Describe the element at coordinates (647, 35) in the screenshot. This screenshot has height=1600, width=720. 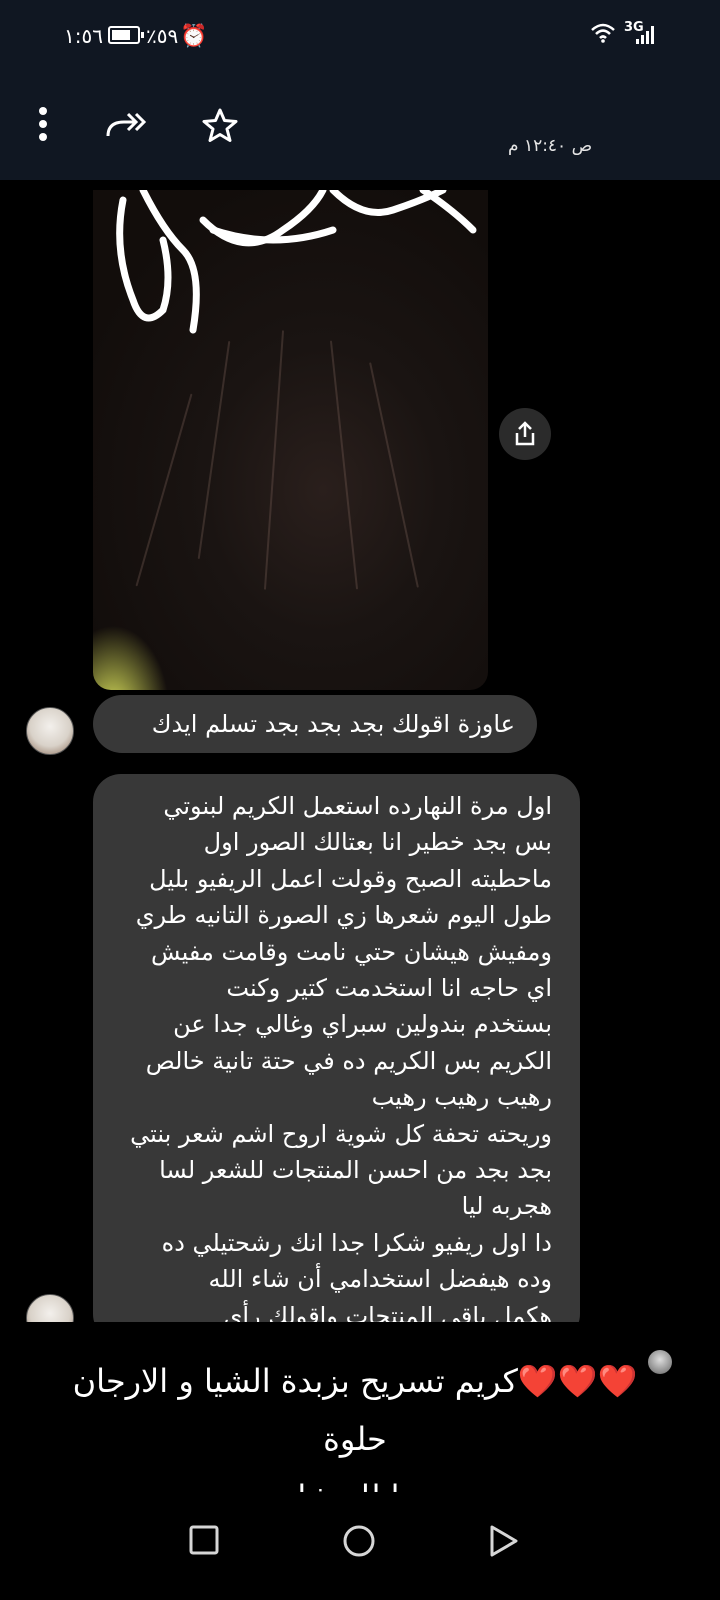
I see `signal-icon` at that location.